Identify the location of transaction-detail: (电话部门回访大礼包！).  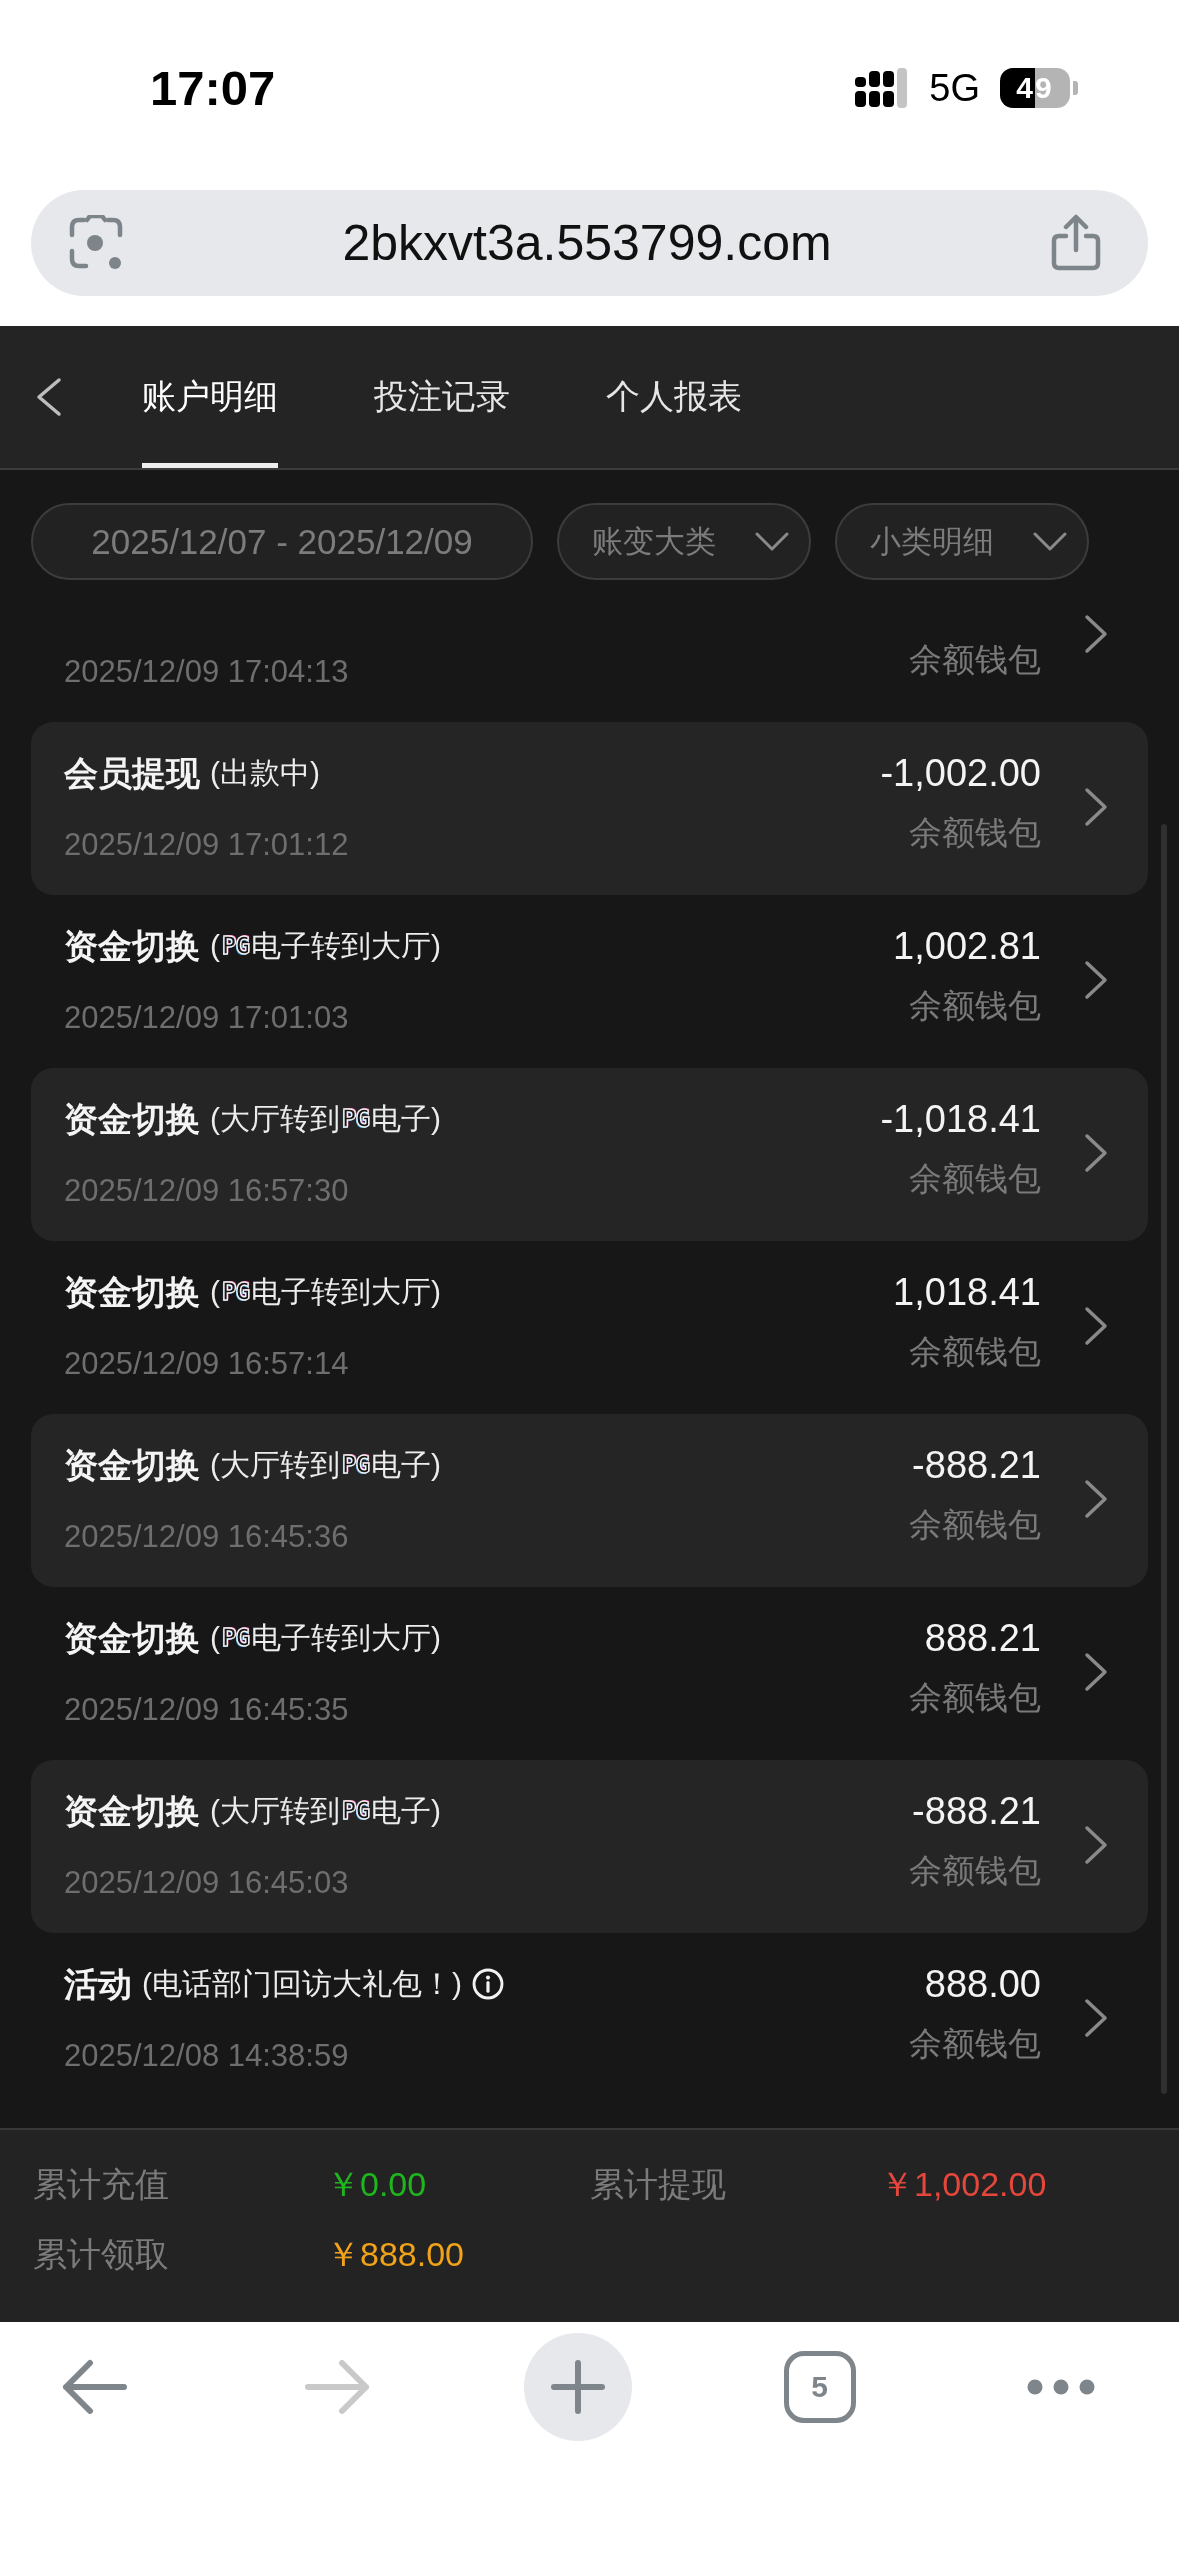
(302, 1984).